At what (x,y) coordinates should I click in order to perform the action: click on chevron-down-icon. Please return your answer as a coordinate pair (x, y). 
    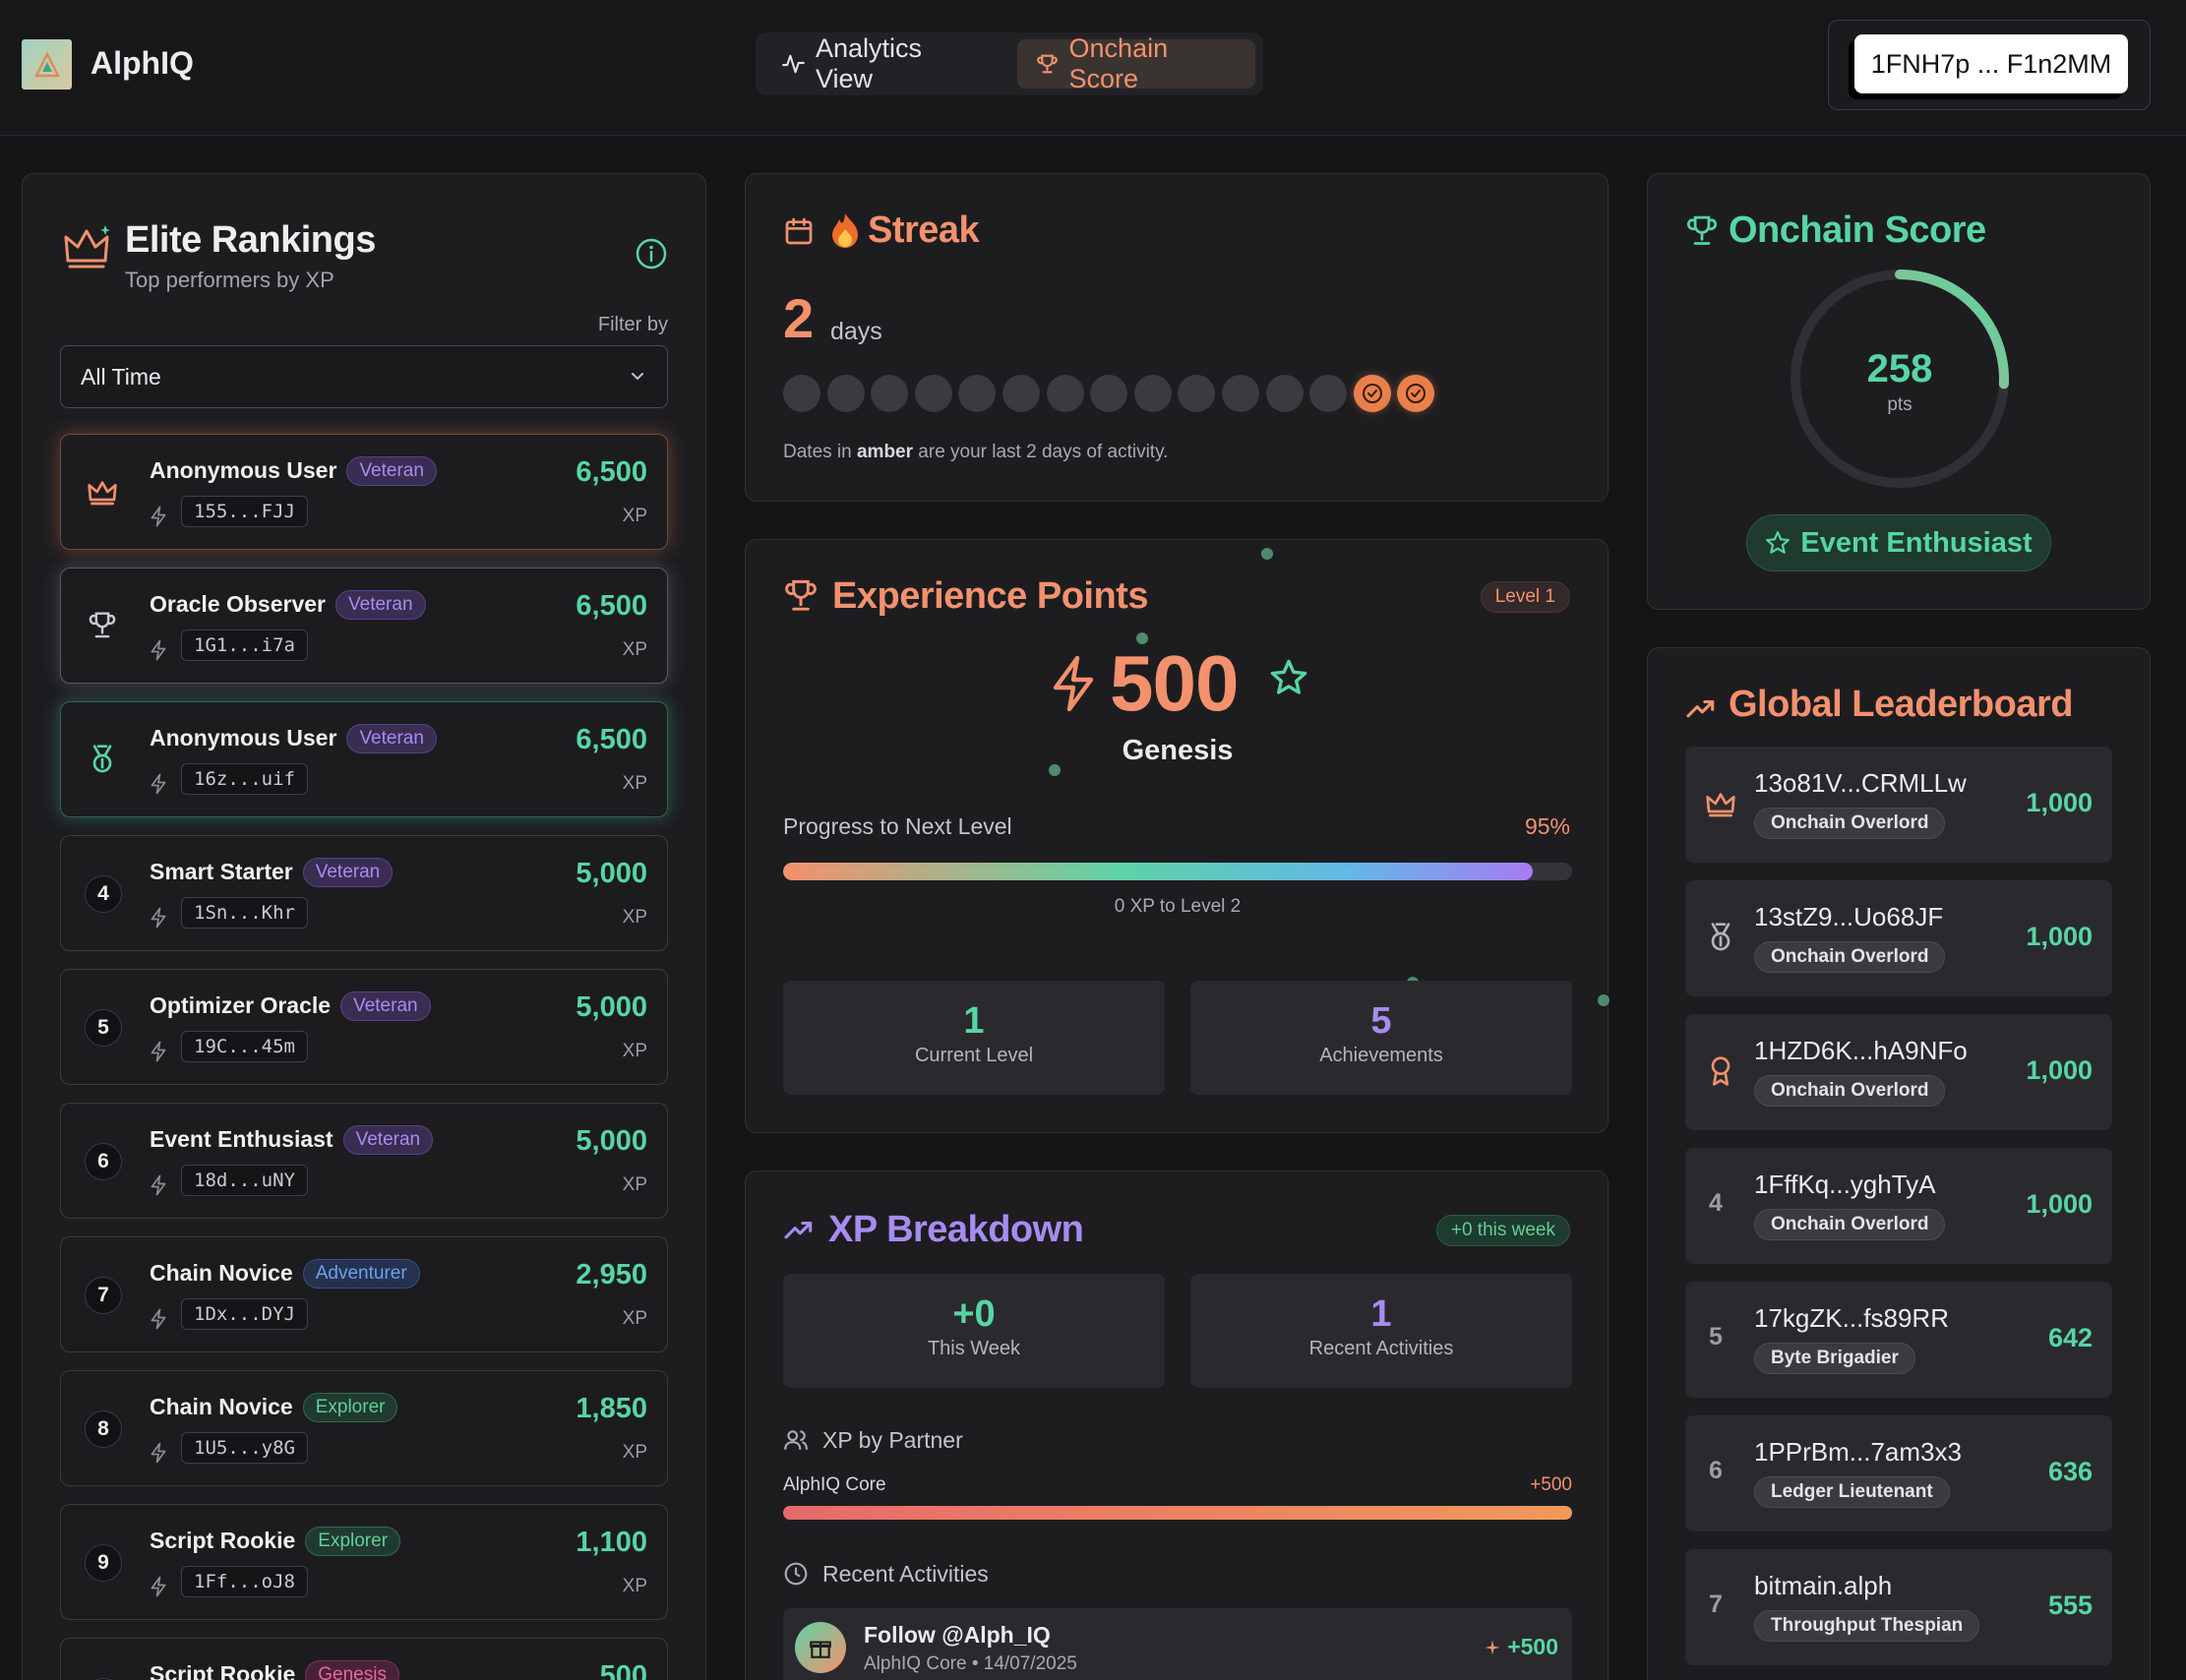
    Looking at the image, I should click on (637, 377).